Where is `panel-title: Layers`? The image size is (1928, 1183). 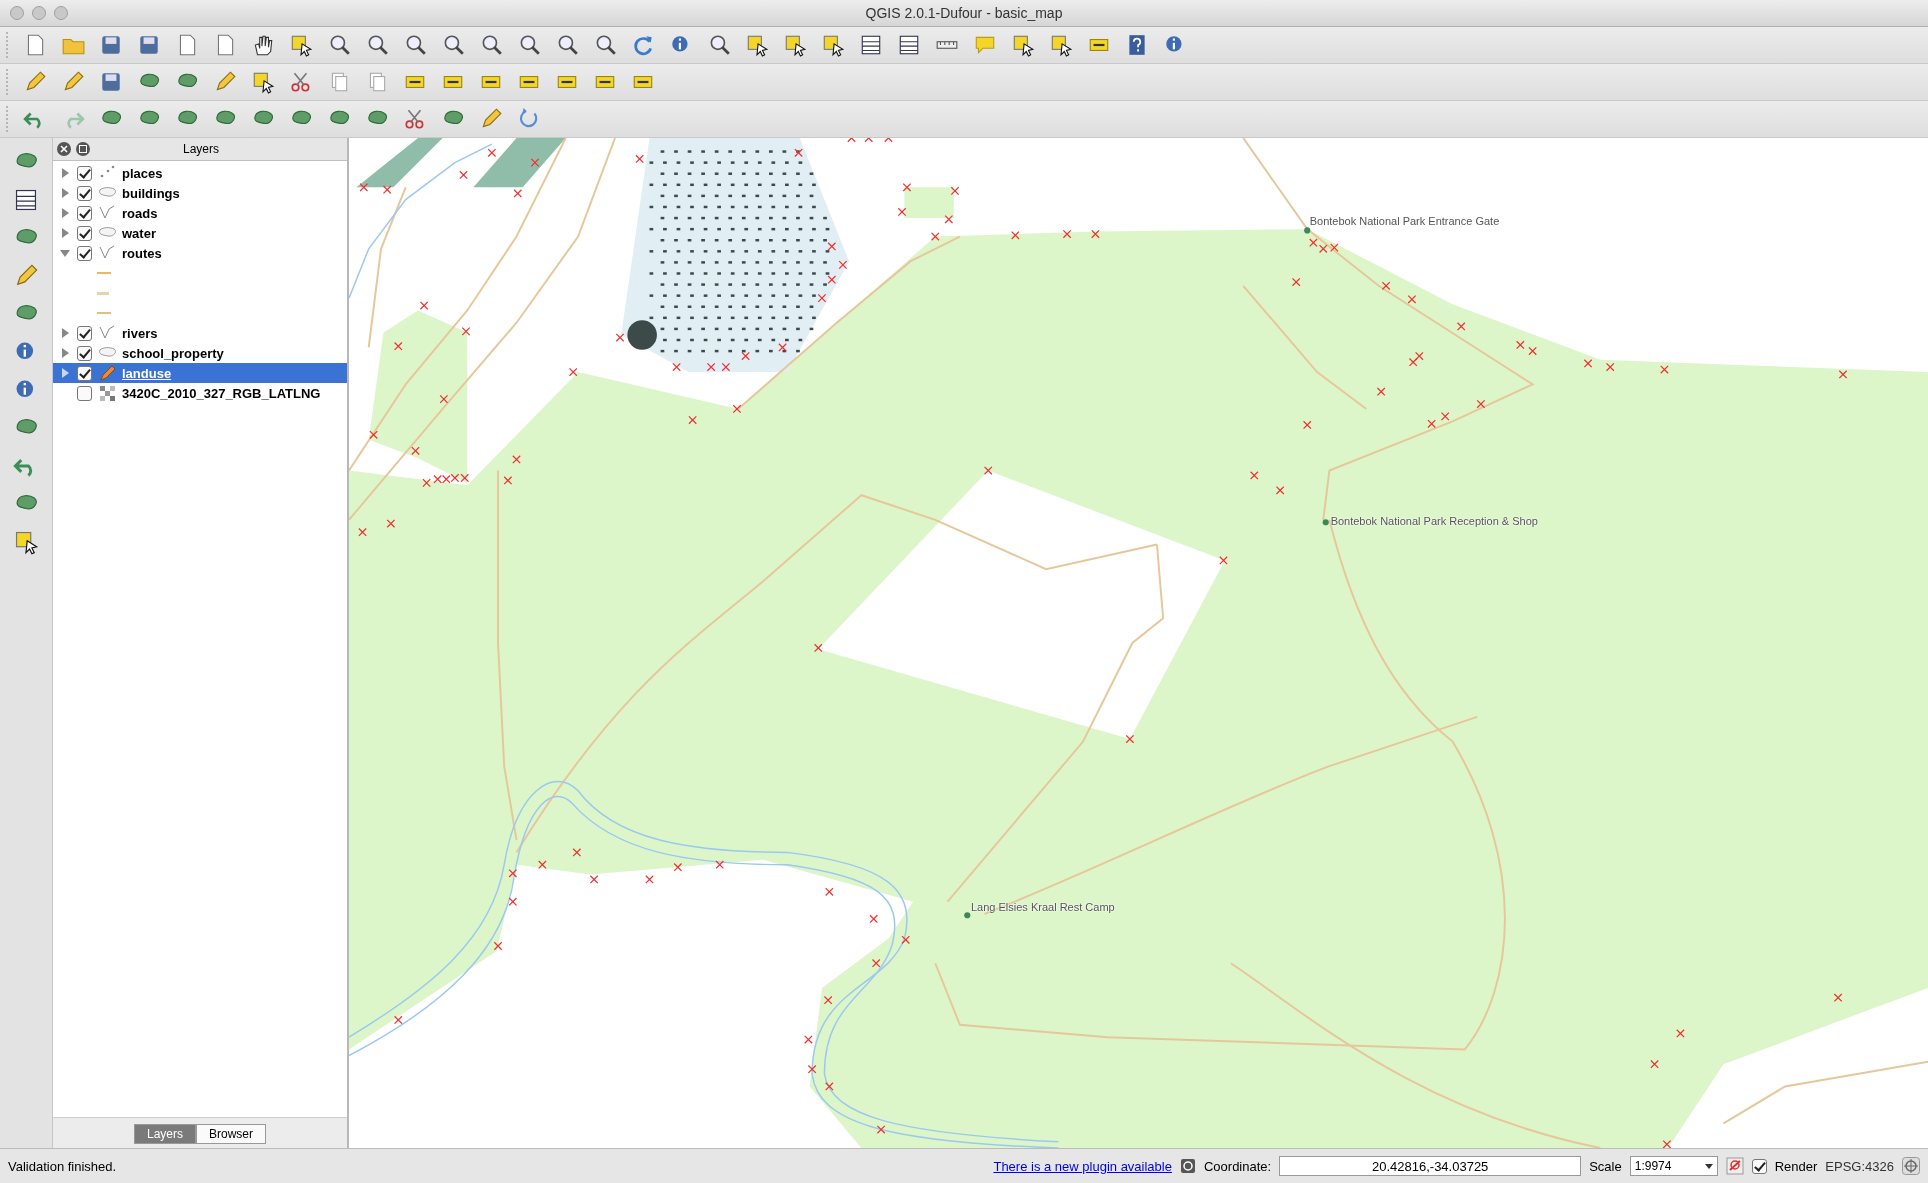 panel-title: Layers is located at coordinates (201, 149).